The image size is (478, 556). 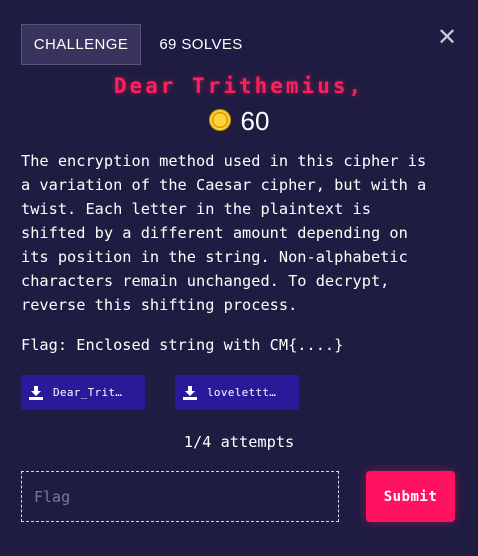 I want to click on attempts-counter: 1/4 attempts, so click(x=239, y=442).